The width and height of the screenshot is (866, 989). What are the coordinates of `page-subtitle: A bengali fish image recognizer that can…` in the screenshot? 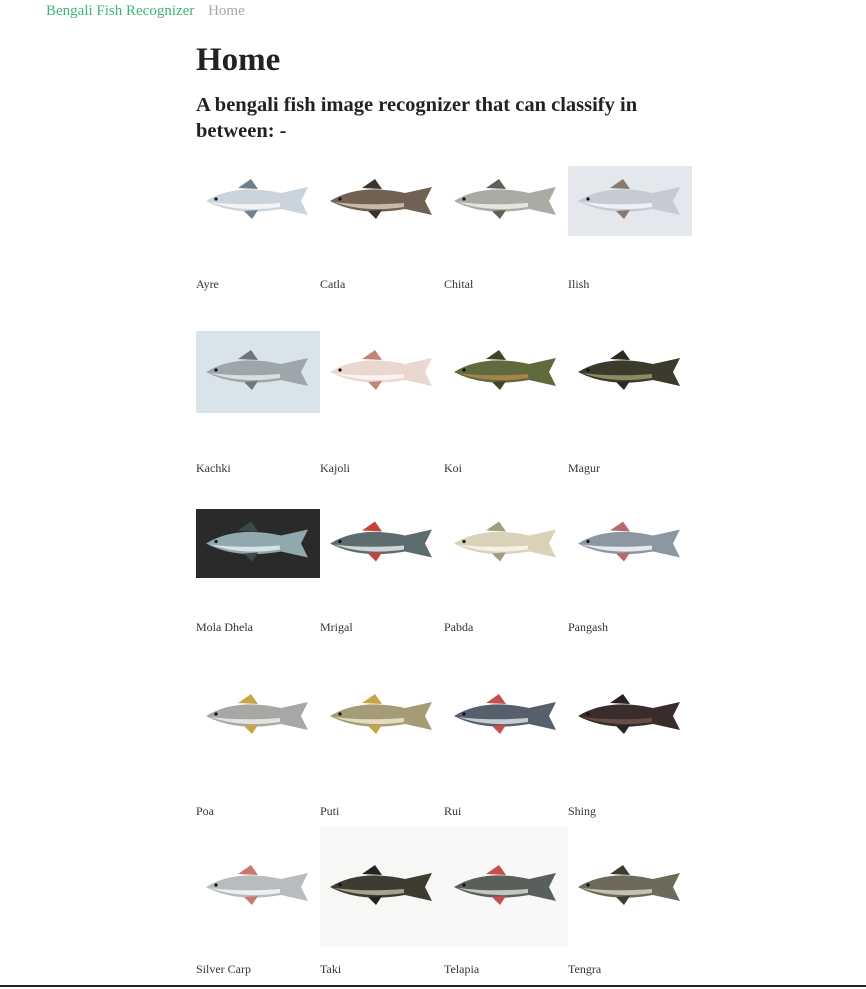 It's located at (417, 118).